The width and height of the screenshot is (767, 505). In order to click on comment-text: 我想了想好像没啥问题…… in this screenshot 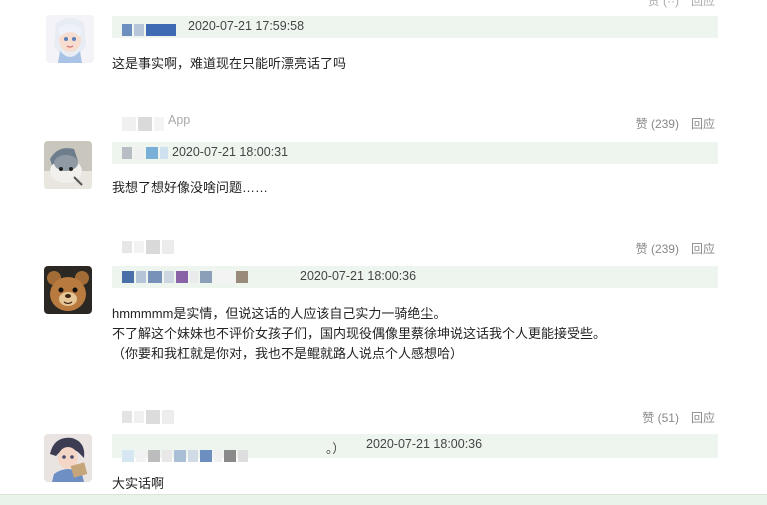, I will do `click(190, 187)`.